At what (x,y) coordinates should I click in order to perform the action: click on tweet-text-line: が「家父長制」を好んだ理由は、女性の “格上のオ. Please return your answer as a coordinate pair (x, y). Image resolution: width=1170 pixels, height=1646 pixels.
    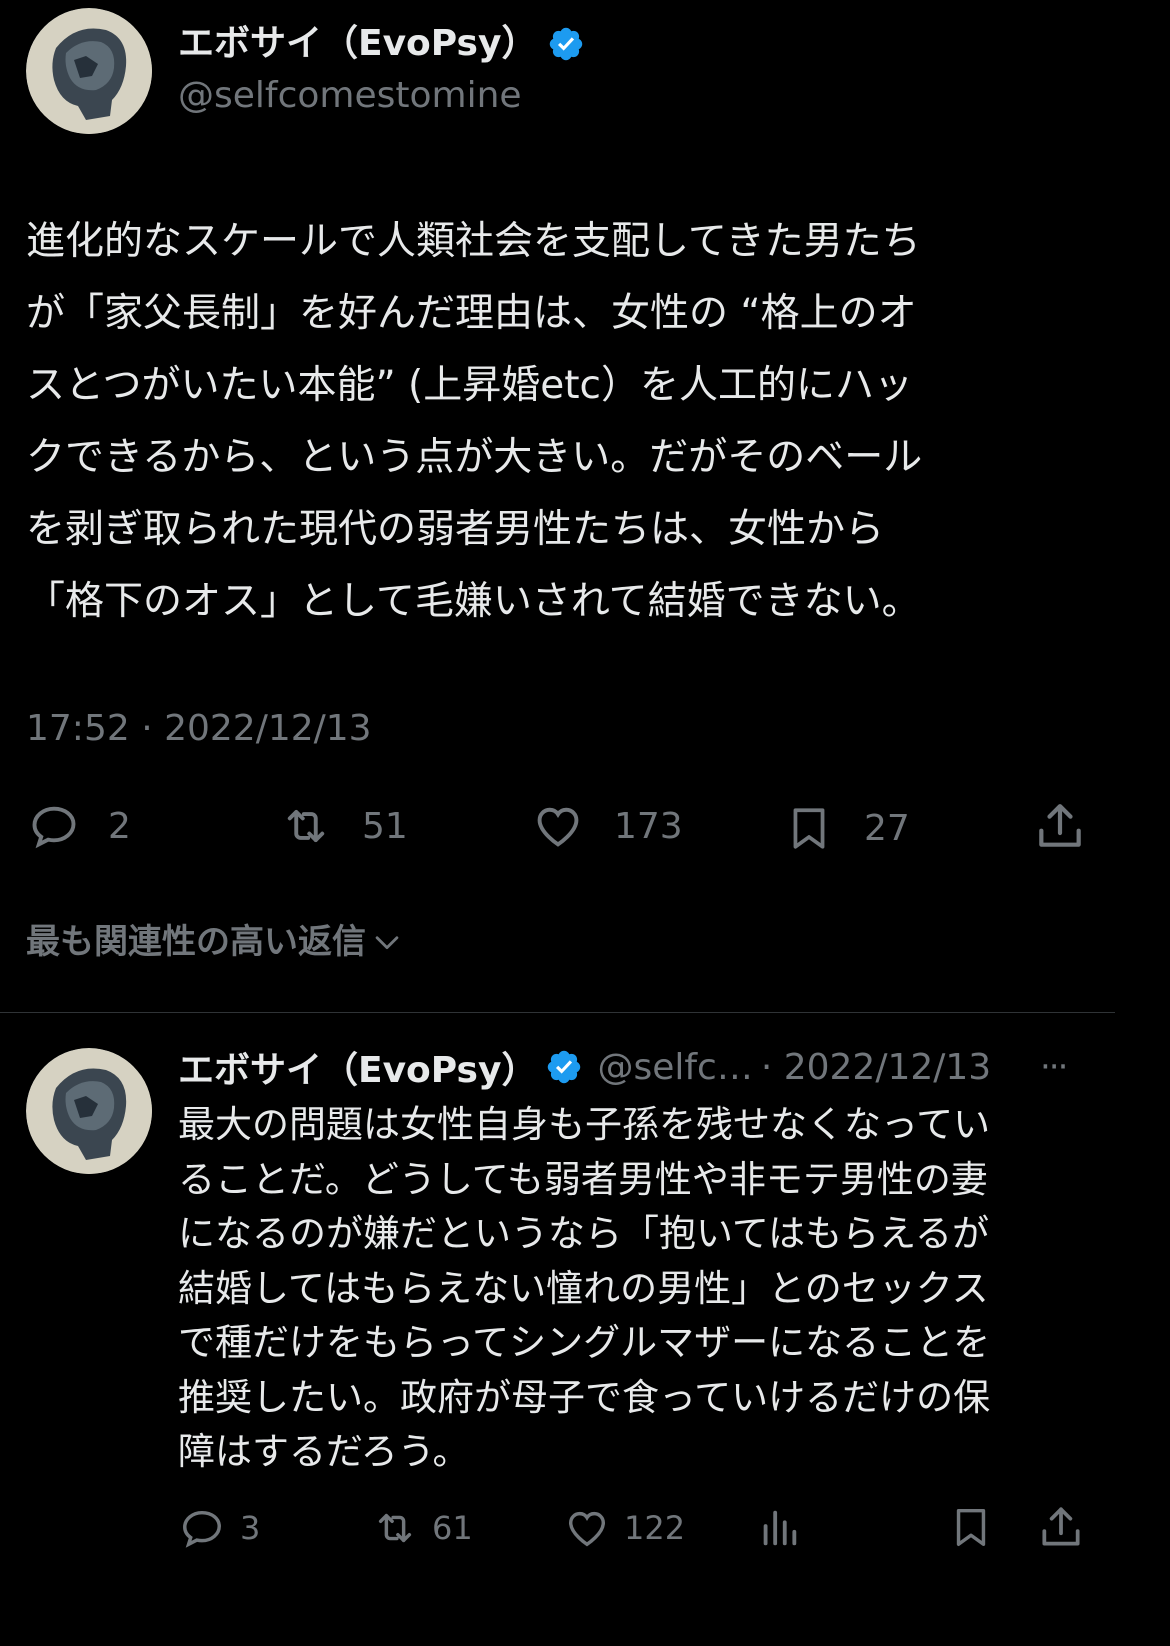
    Looking at the image, I should click on (471, 313).